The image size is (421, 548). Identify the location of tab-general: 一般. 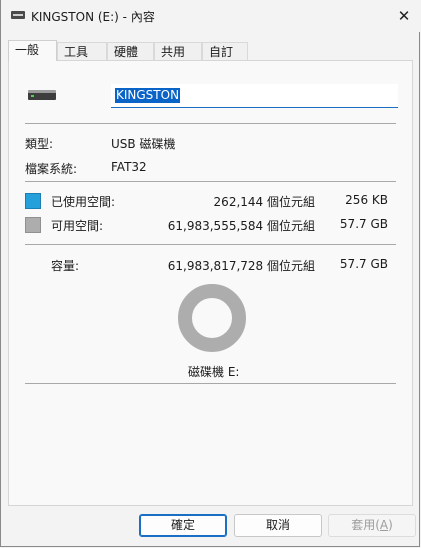
(32, 50).